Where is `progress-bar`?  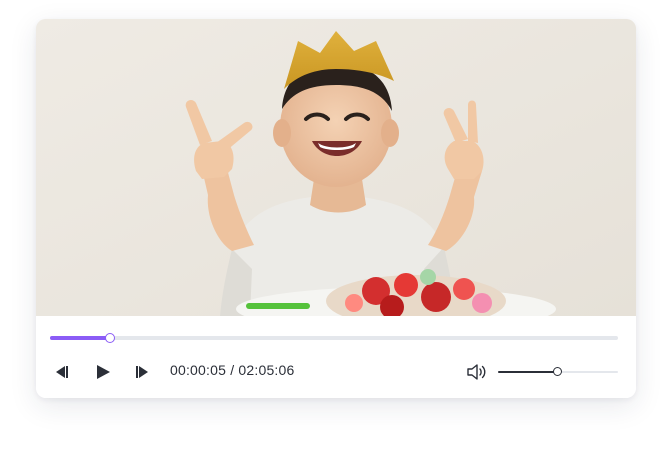
progress-bar is located at coordinates (334, 338).